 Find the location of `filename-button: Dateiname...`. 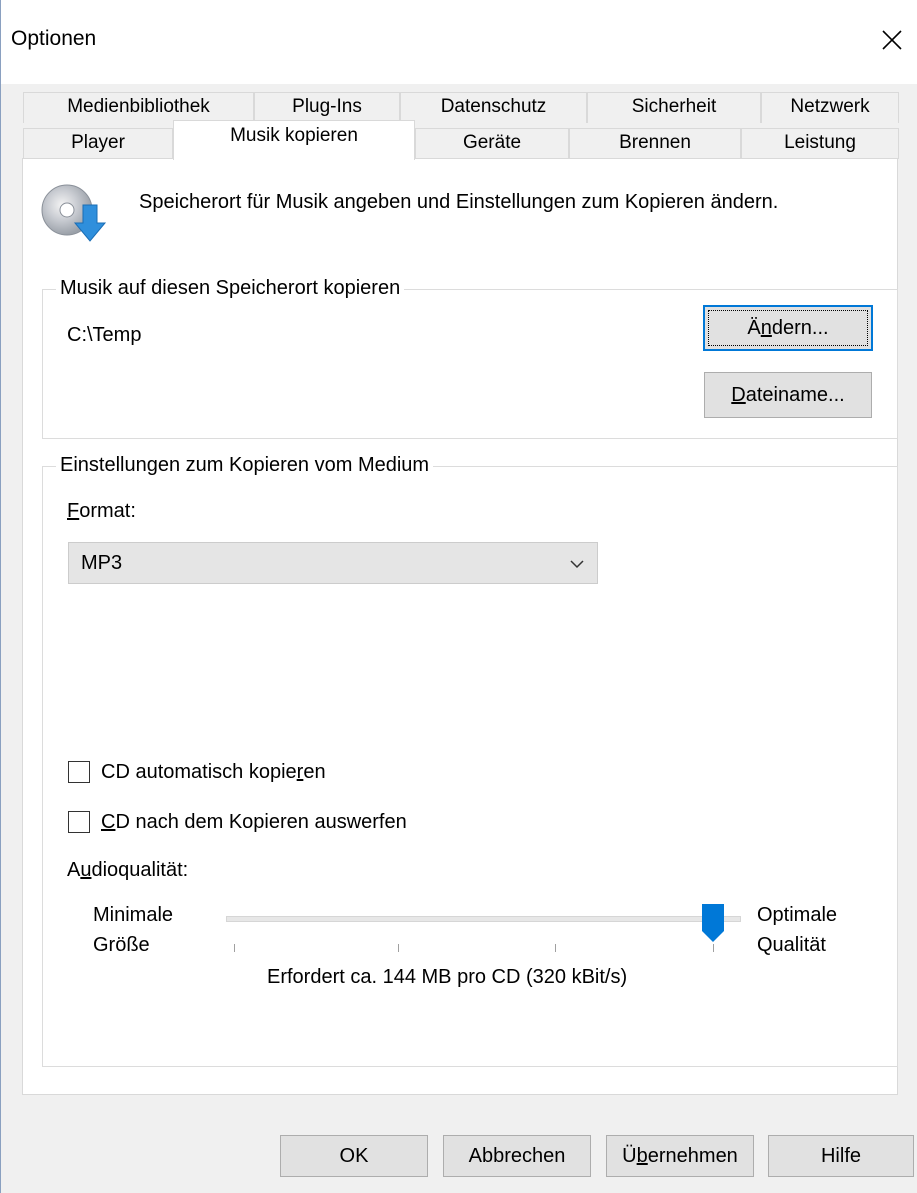

filename-button: Dateiname... is located at coordinates (788, 395).